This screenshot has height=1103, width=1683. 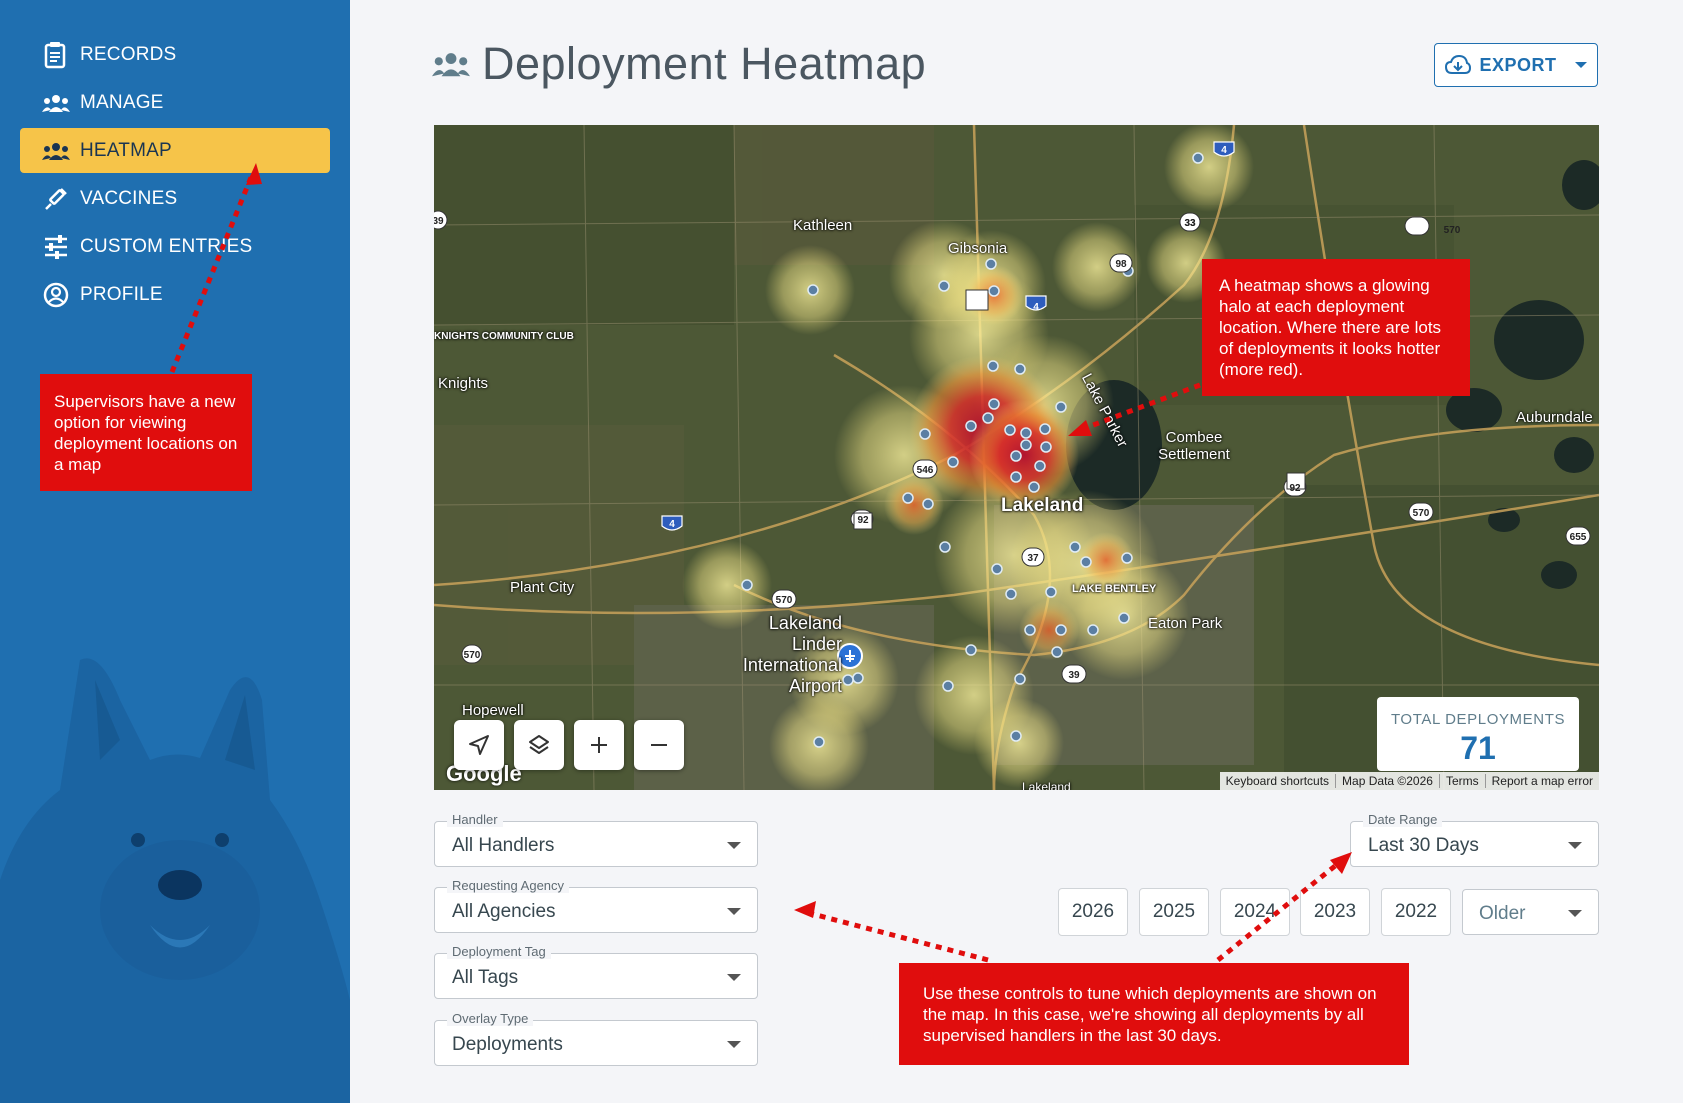 I want to click on keyboard-shortcuts-link: Keyboard shortcuts, so click(x=1278, y=781).